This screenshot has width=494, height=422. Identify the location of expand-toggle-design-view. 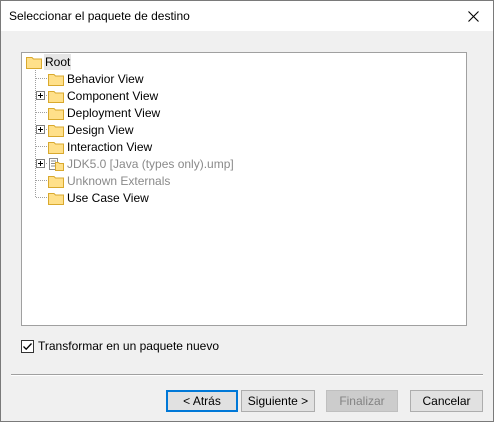
(40, 129).